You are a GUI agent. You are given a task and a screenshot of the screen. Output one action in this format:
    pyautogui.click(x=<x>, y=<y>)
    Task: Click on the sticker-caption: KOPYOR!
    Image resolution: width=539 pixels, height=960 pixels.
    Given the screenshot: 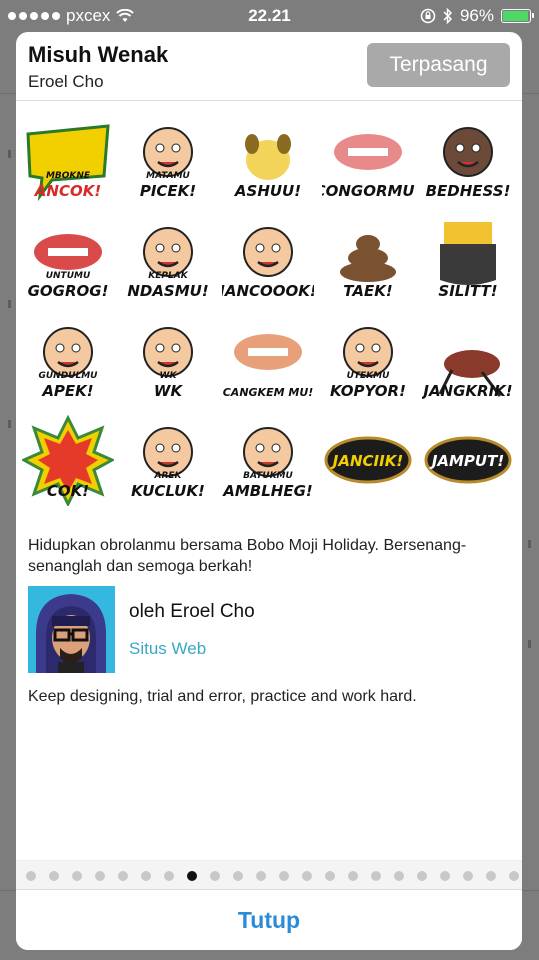 What is the action you would take?
    pyautogui.click(x=368, y=391)
    